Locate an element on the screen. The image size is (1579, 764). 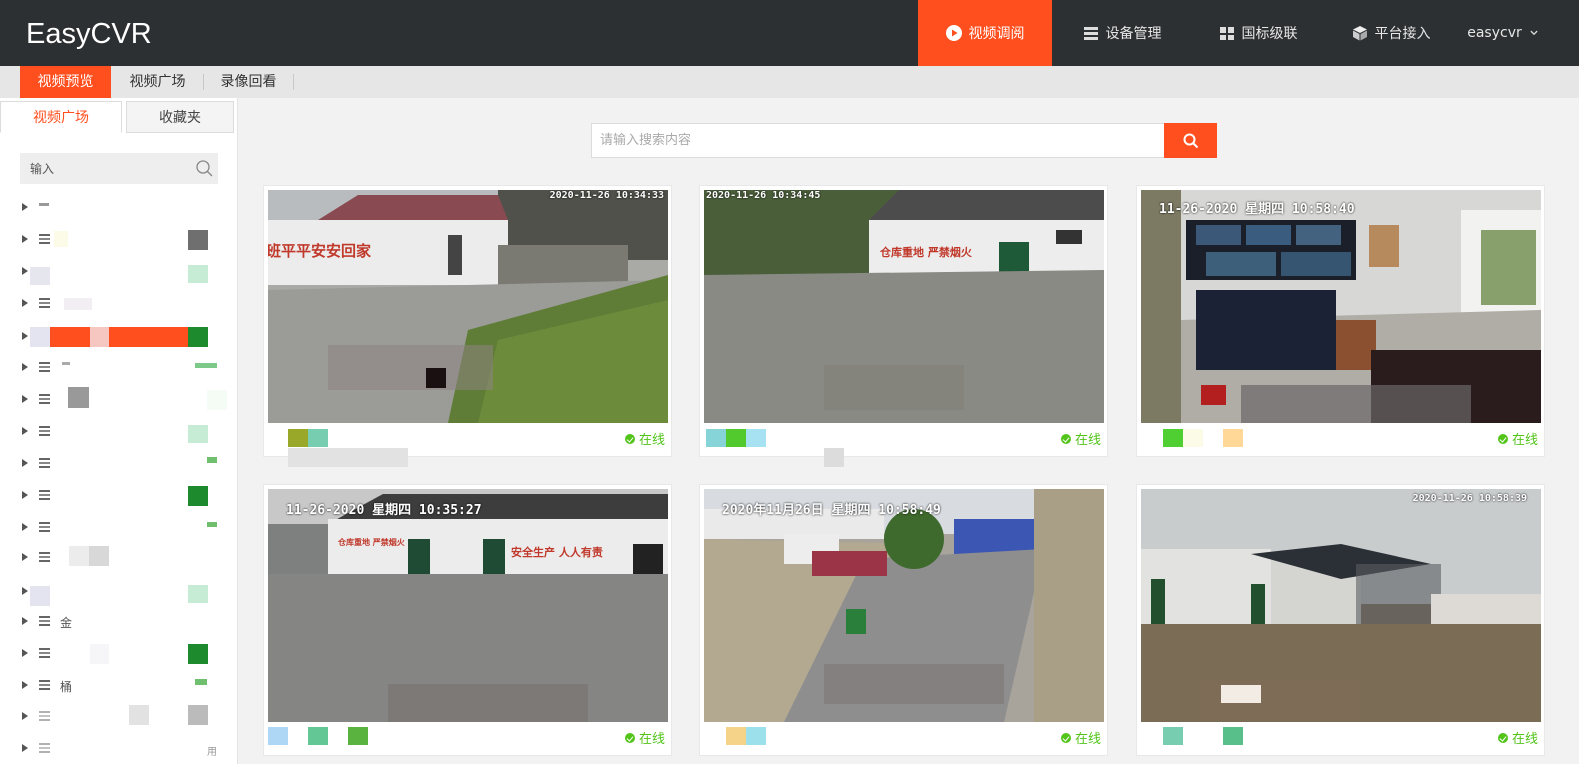
camera-card: 2020-11-26 10:58:39 在线 is located at coordinates (1340, 620).